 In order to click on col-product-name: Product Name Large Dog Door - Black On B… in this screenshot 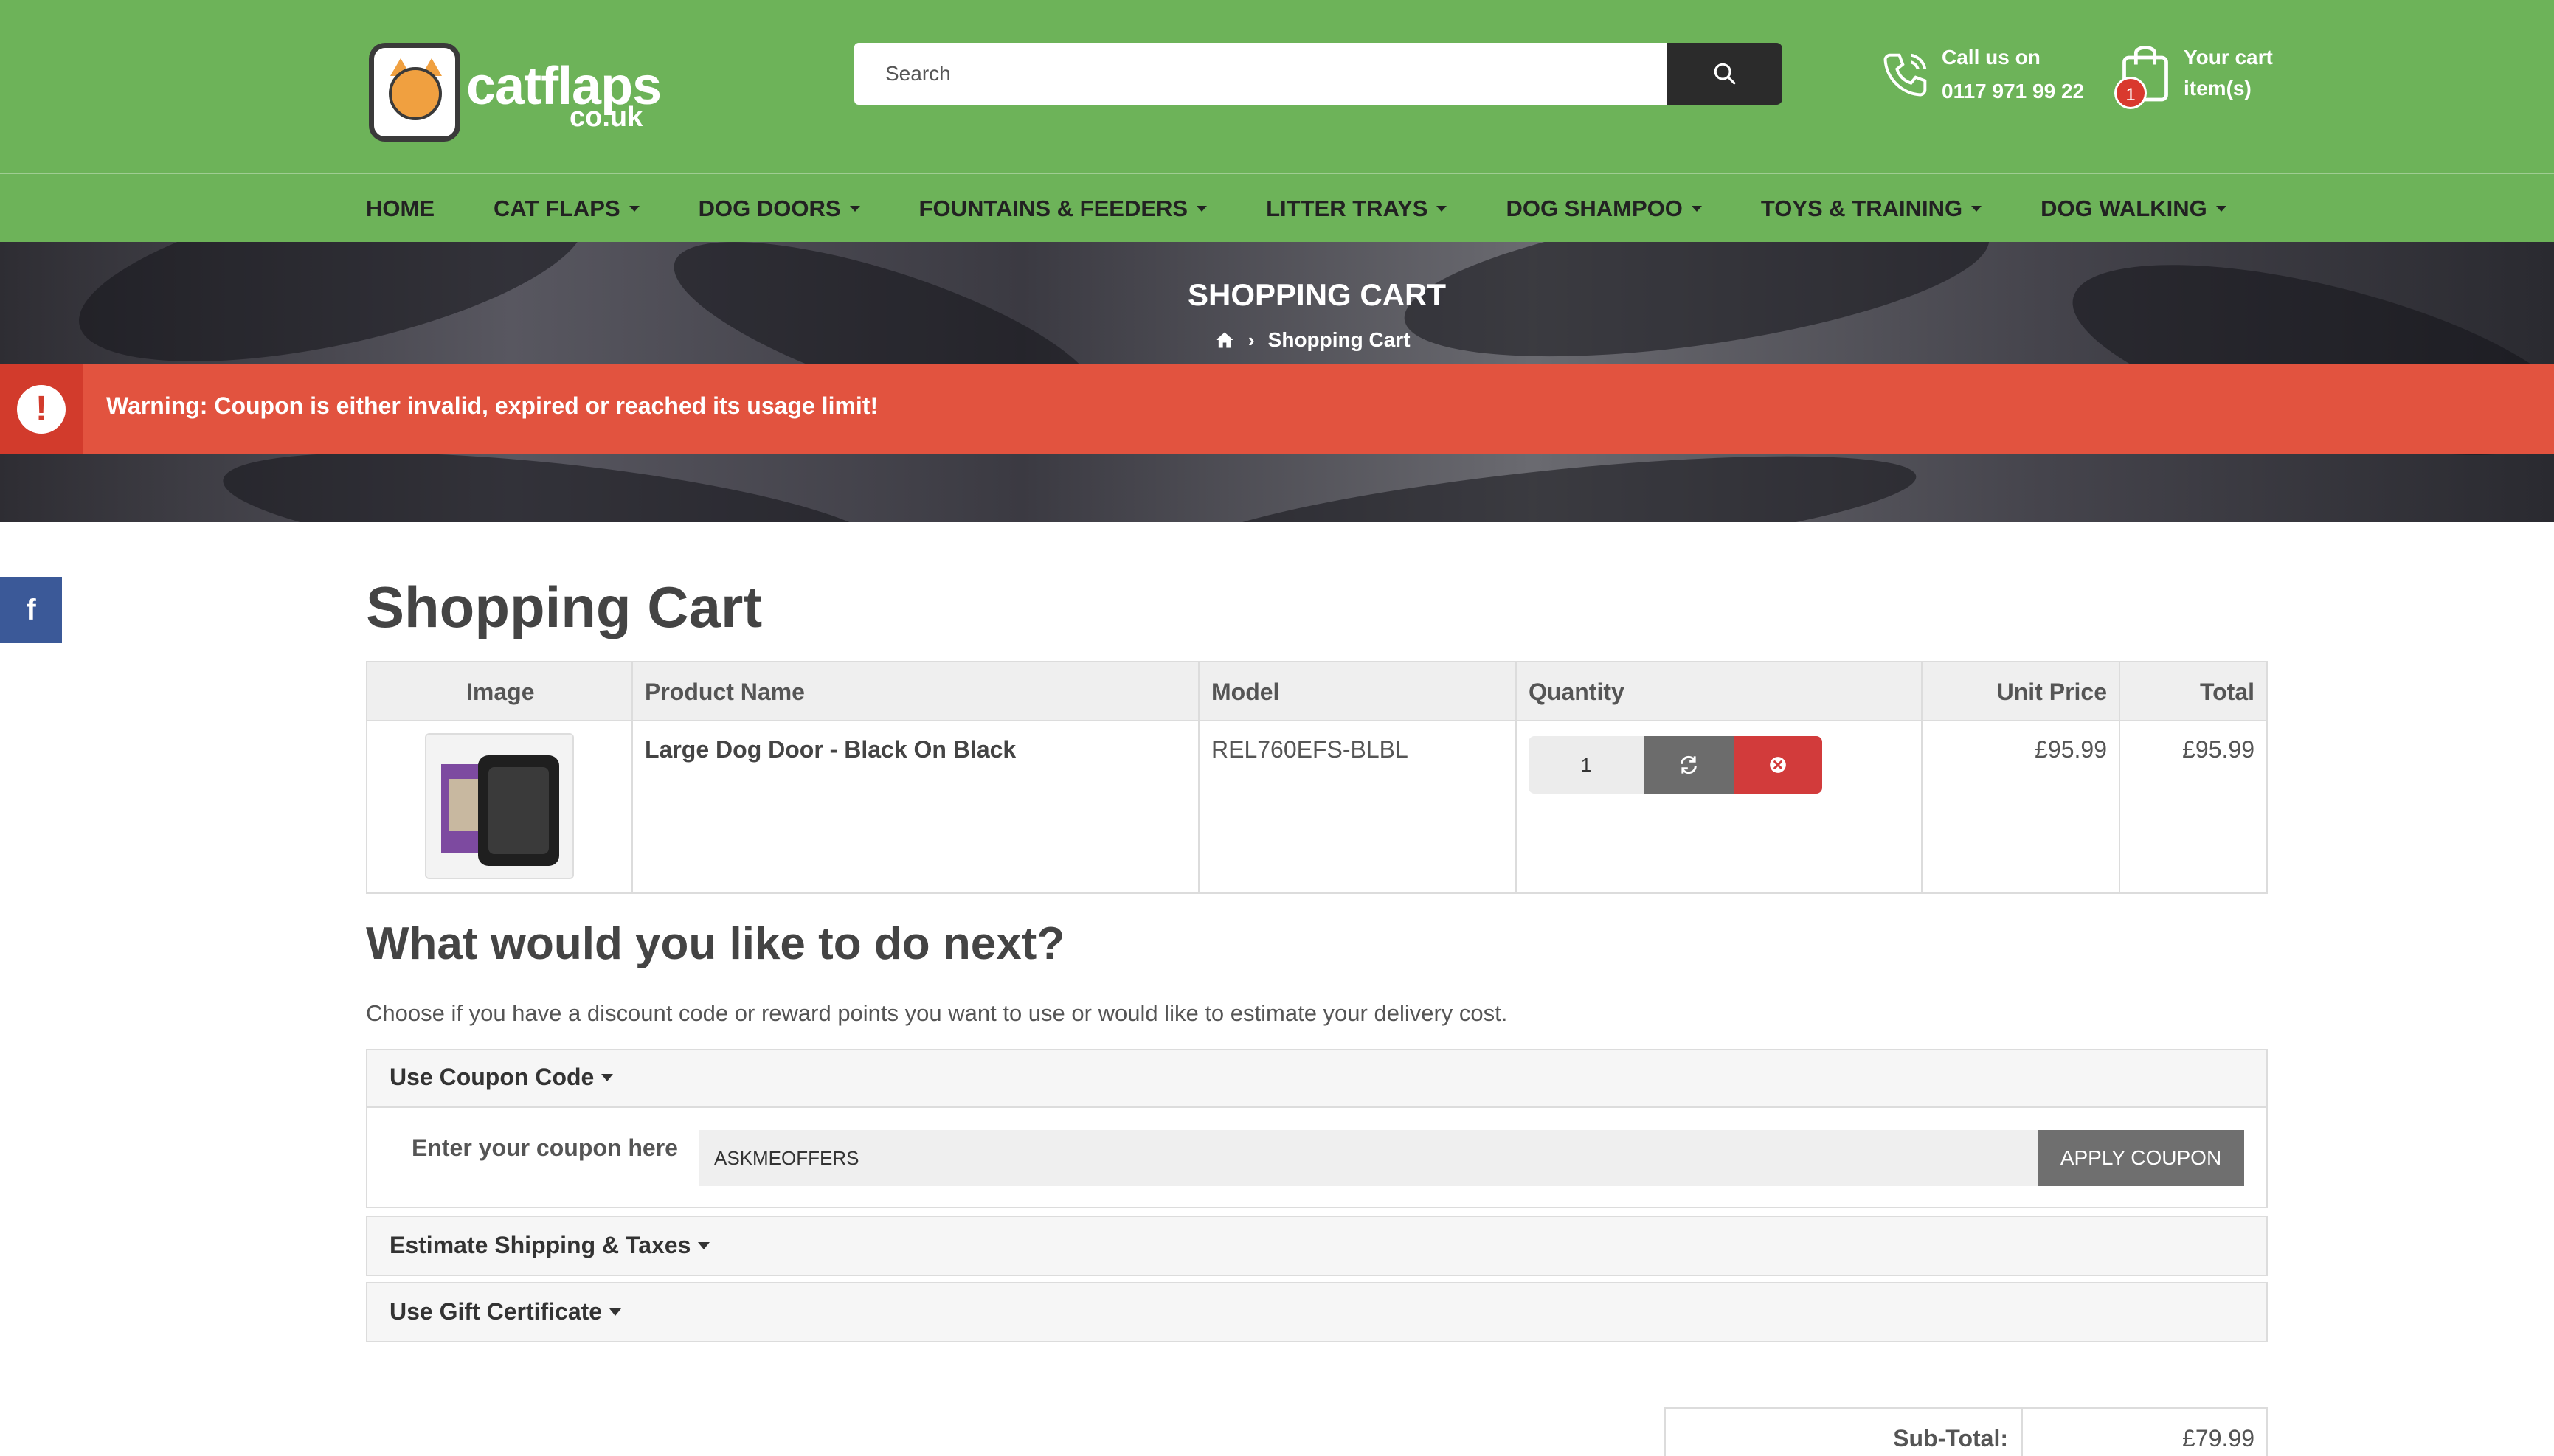, I will do `click(916, 777)`.